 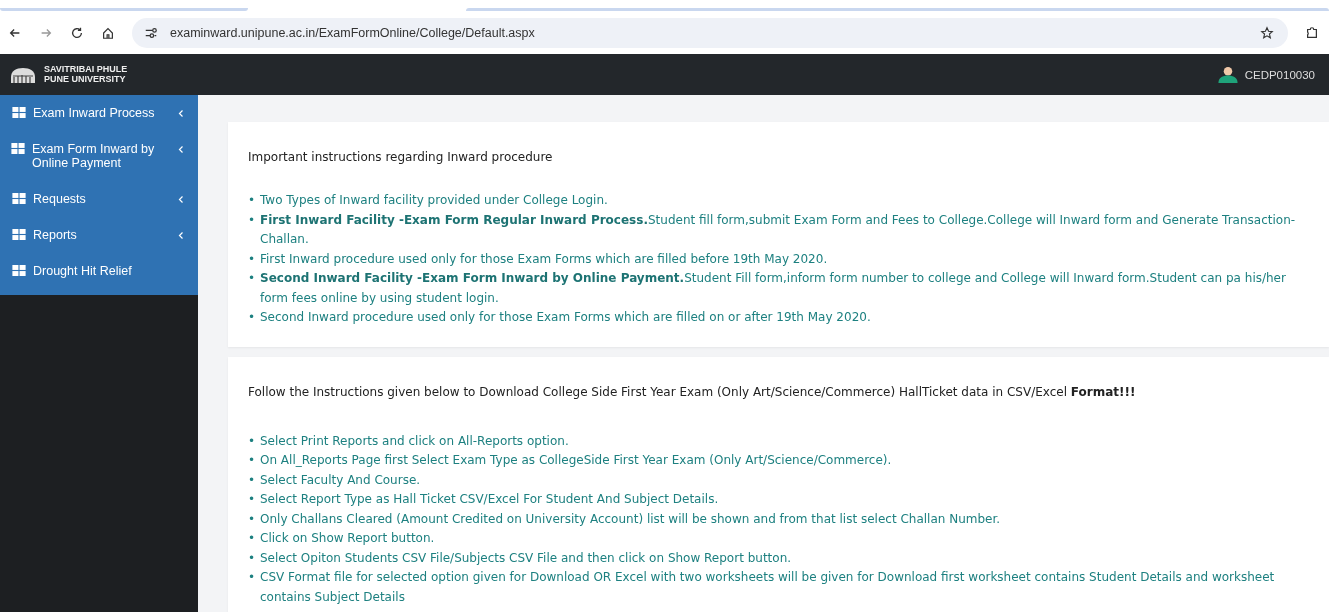 I want to click on instruction-item: Select Faculty And Course., so click(x=340, y=480).